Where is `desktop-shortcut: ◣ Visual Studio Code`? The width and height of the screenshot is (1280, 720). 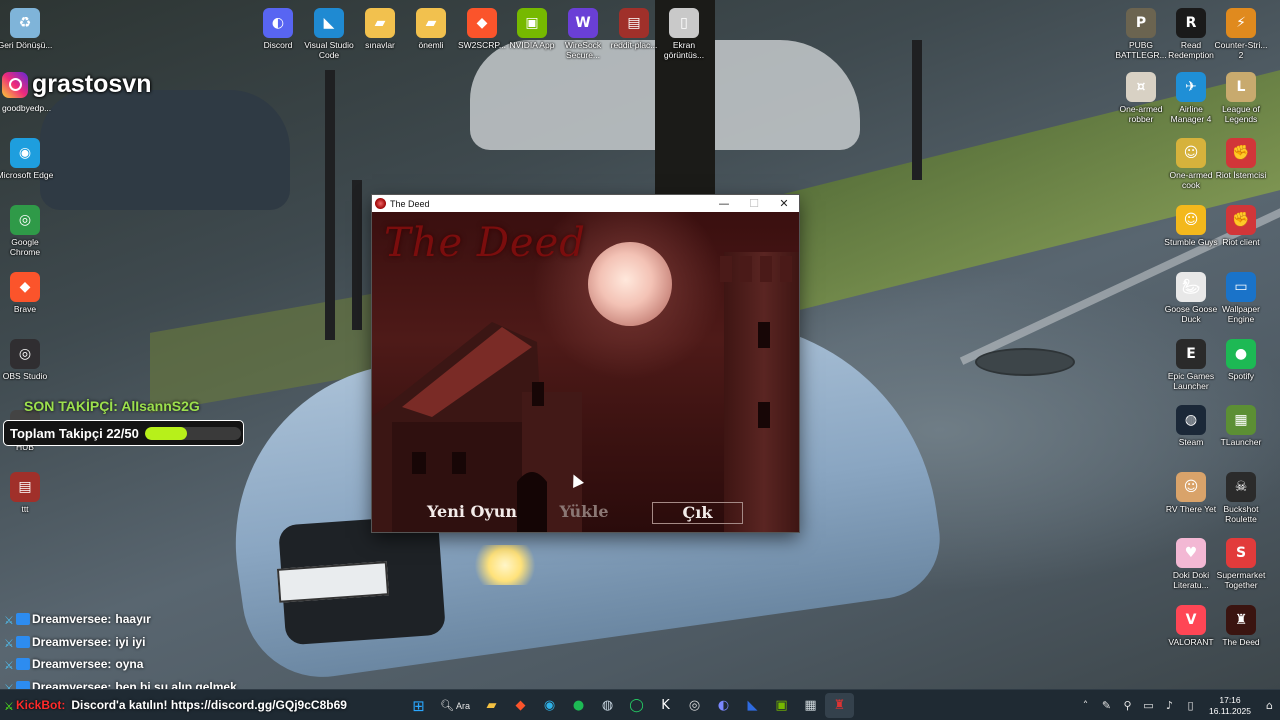 desktop-shortcut: ◣ Visual Studio Code is located at coordinates (329, 34).